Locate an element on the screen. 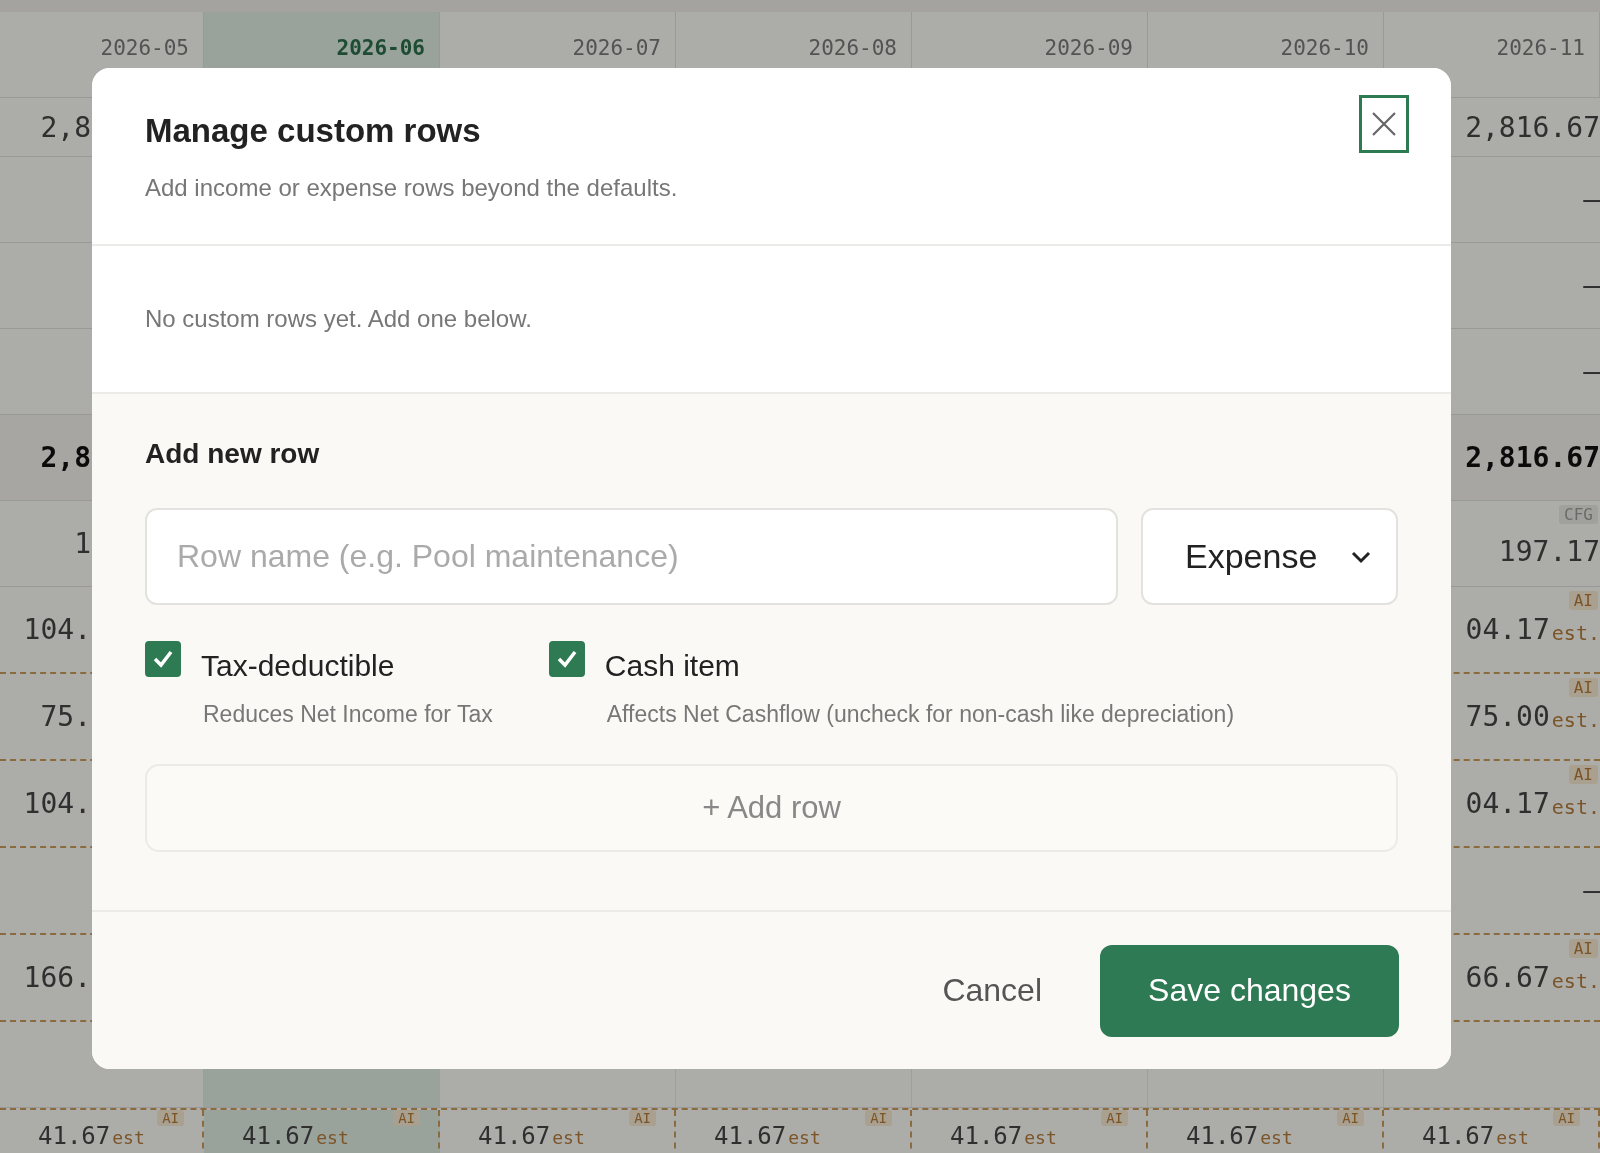 The image size is (1600, 1153). cancel-button: Cancel is located at coordinates (992, 990).